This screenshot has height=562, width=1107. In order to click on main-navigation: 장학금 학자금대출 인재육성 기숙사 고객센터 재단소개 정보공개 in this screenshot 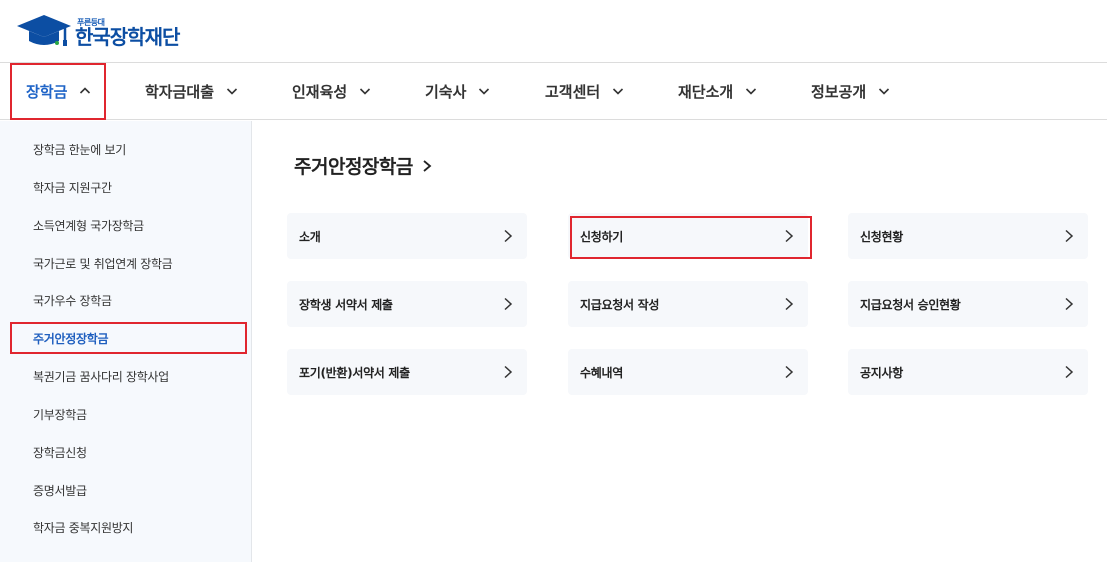, I will do `click(553, 91)`.